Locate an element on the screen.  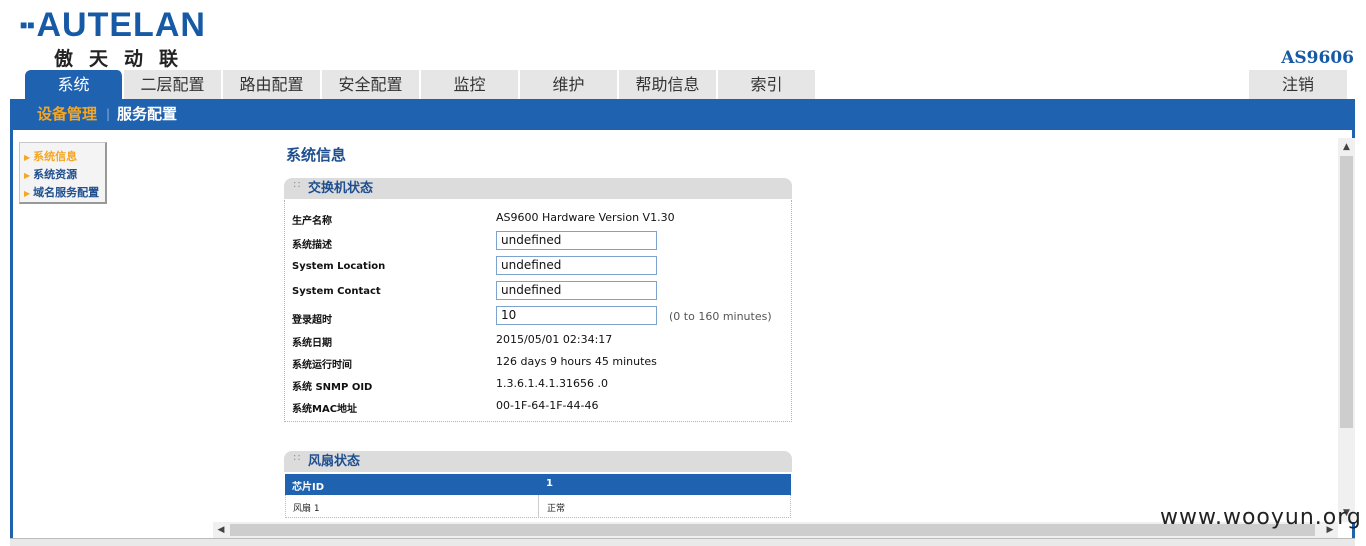
field-label-system-description: 系统描述 is located at coordinates (312, 245).